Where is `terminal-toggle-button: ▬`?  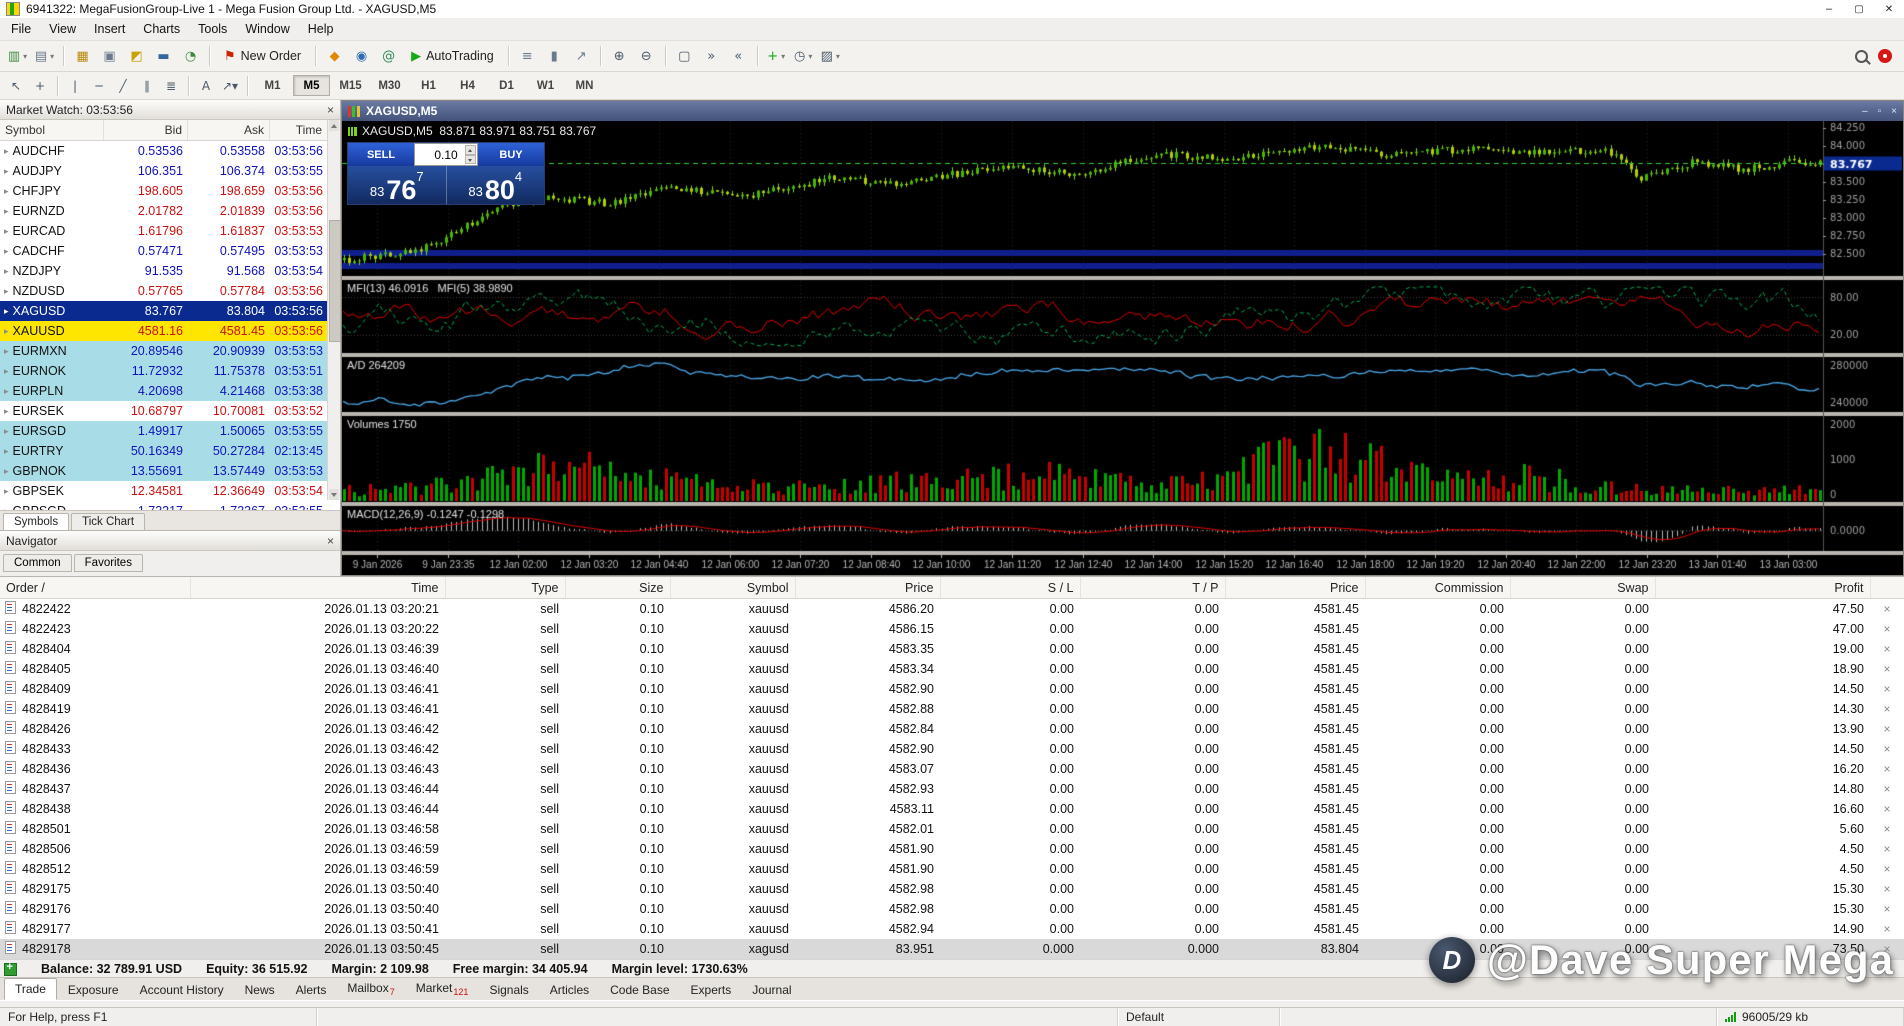
terminal-toggle-button: ▬ is located at coordinates (163, 56).